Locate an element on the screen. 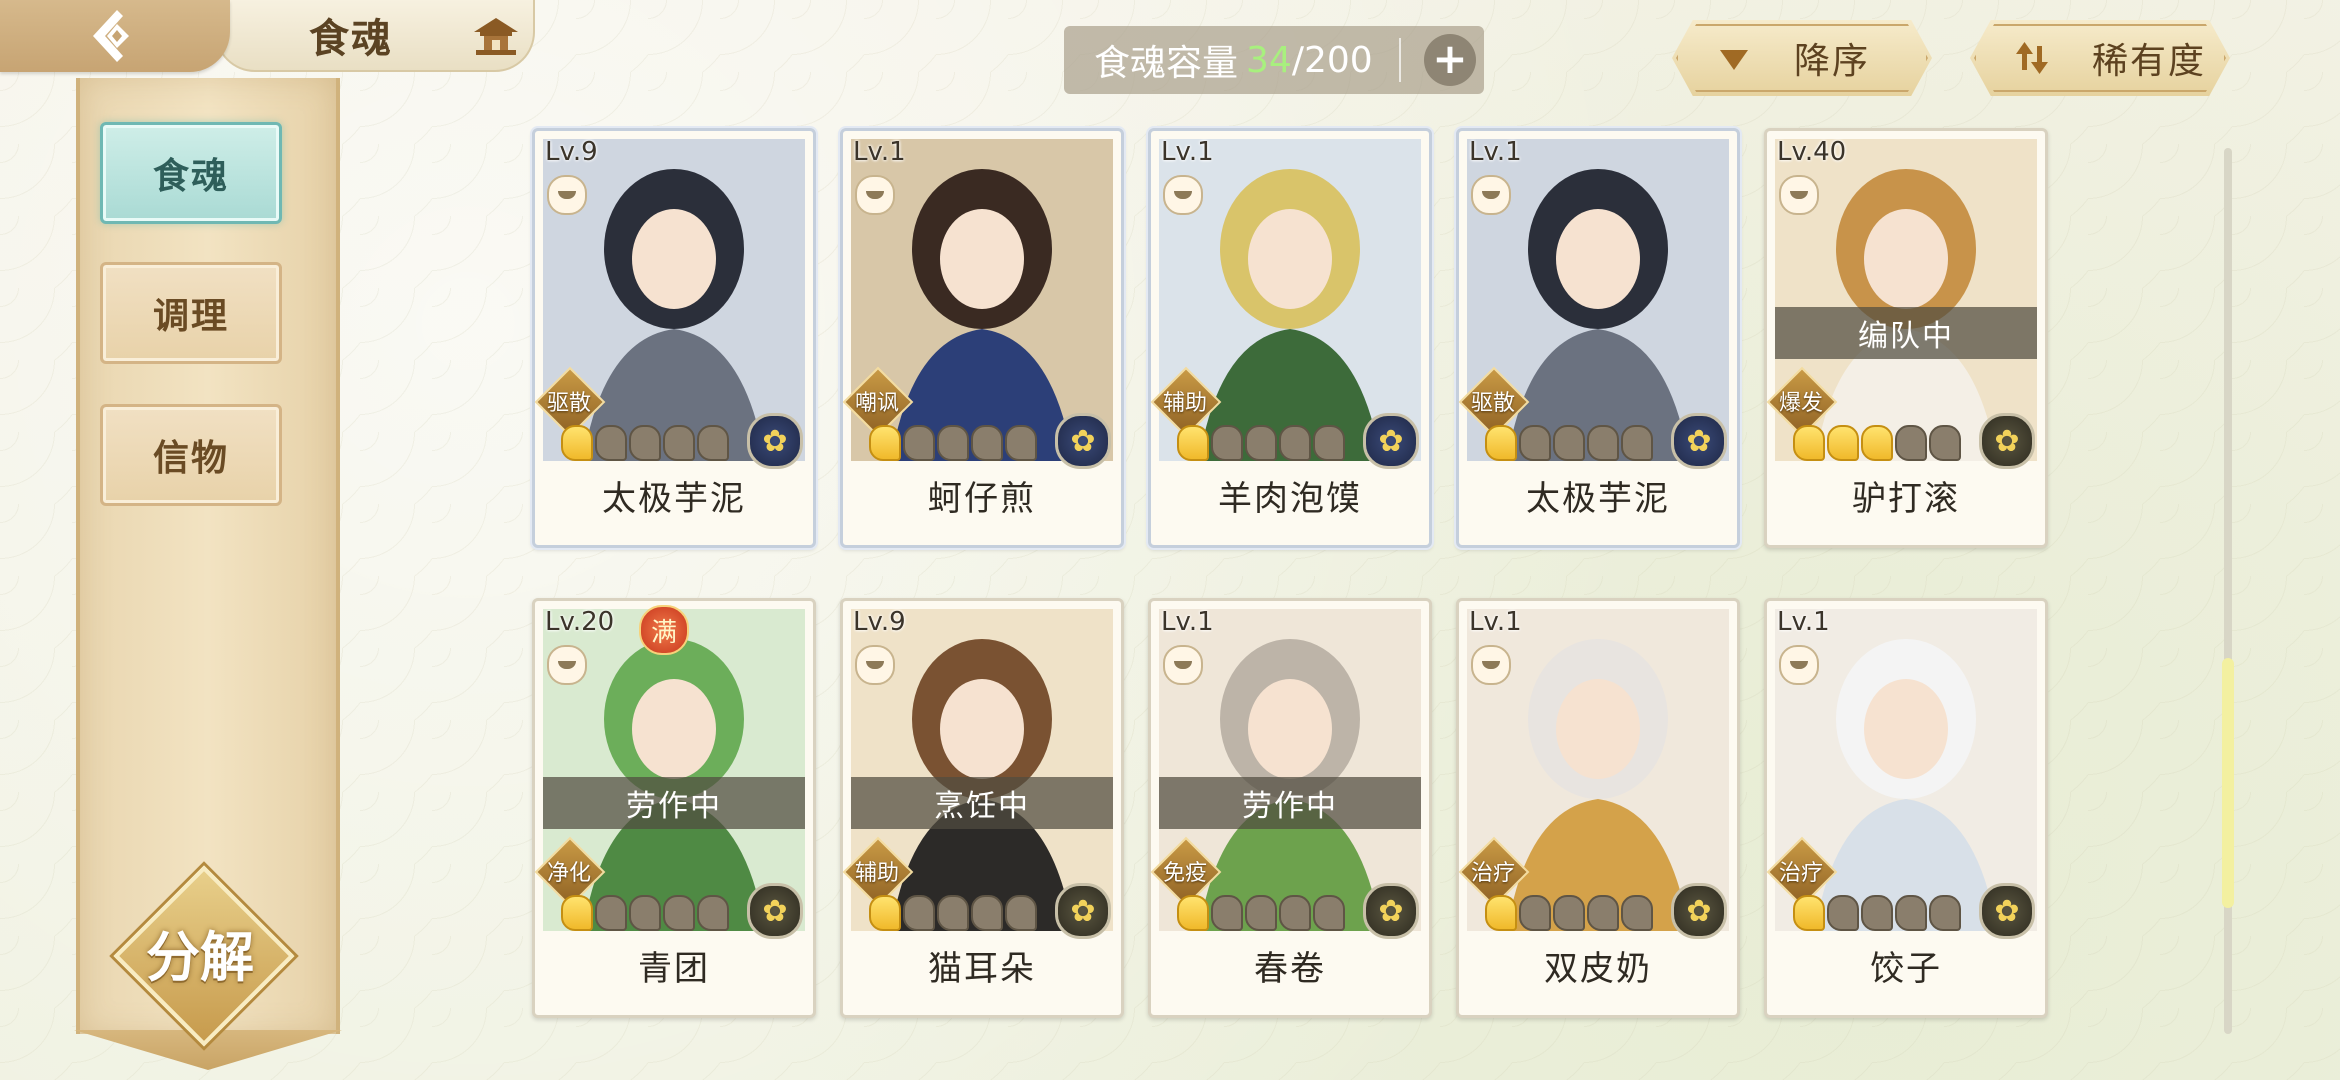  food-soul-card: Lv.20 满劳作中 净化 ✿ 青团 is located at coordinates (674, 808).